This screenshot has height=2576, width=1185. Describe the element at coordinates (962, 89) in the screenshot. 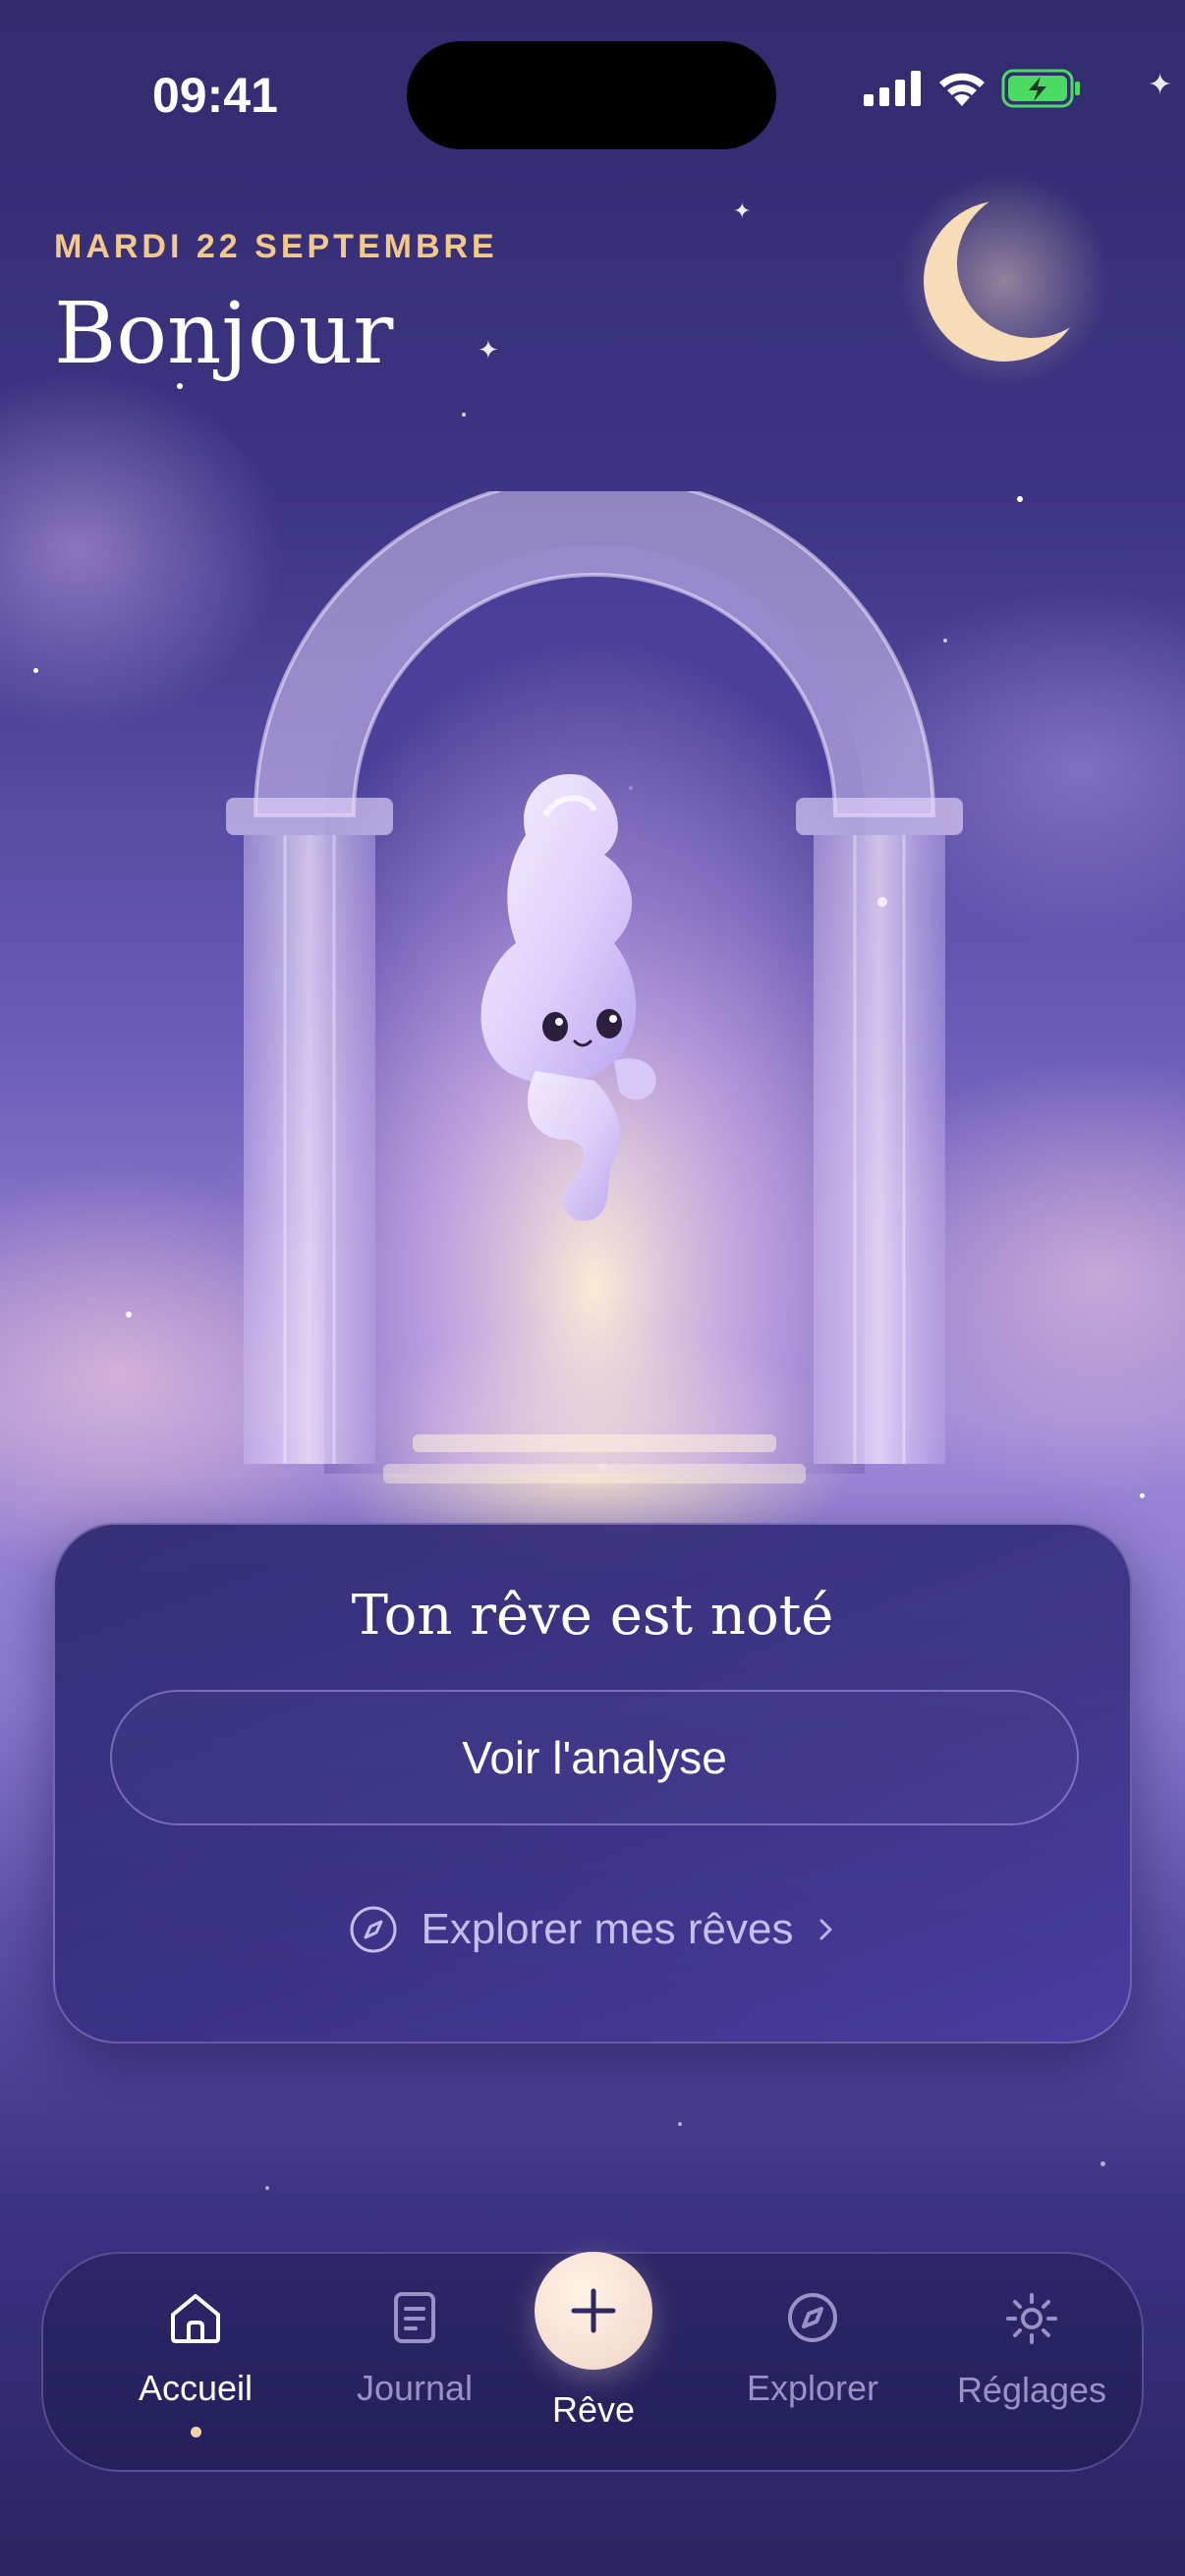

I see `wifi-icon` at that location.